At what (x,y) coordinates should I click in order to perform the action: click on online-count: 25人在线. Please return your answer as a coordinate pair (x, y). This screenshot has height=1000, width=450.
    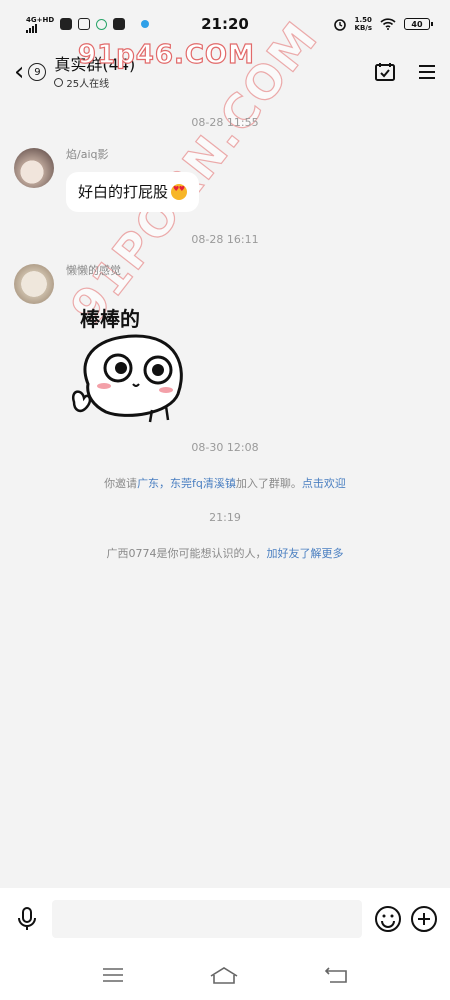
    Looking at the image, I should click on (88, 84).